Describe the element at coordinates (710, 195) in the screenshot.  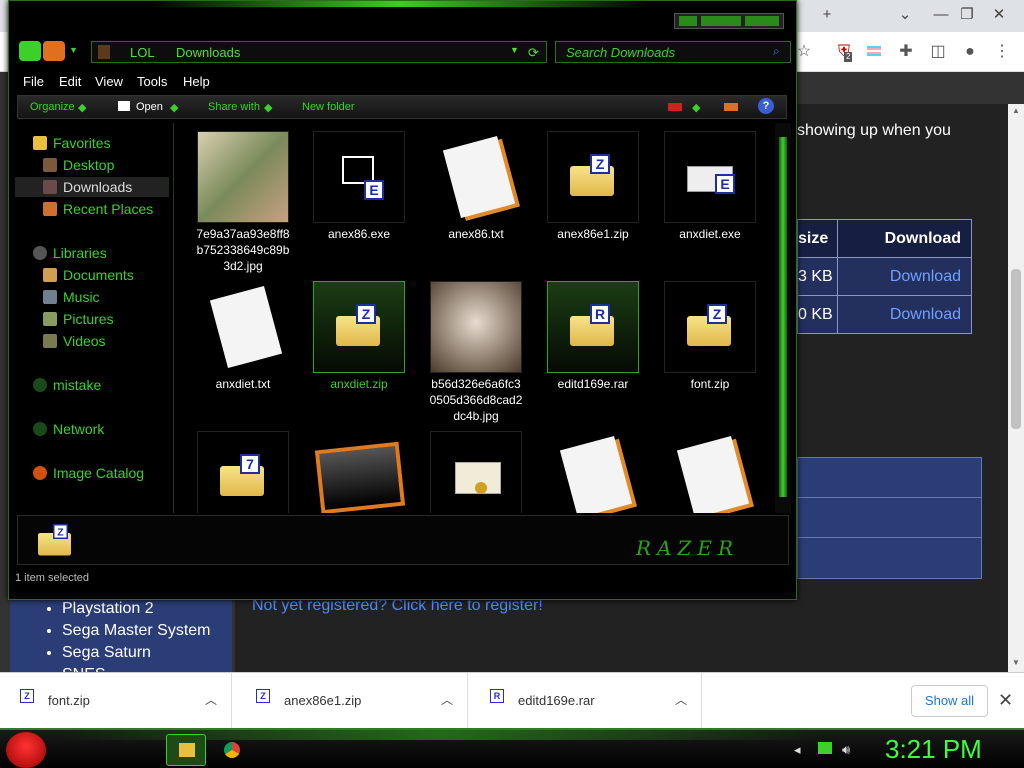
I see `file-item: E anxdiet.exe` at that location.